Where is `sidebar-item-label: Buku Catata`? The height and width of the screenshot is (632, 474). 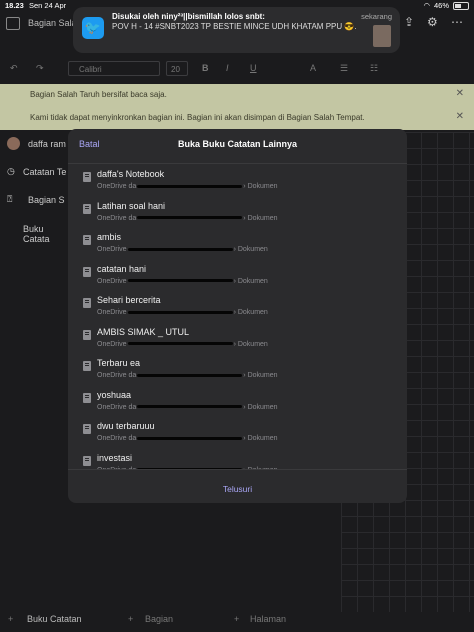 sidebar-item-label: Buku Catata is located at coordinates (36, 234).